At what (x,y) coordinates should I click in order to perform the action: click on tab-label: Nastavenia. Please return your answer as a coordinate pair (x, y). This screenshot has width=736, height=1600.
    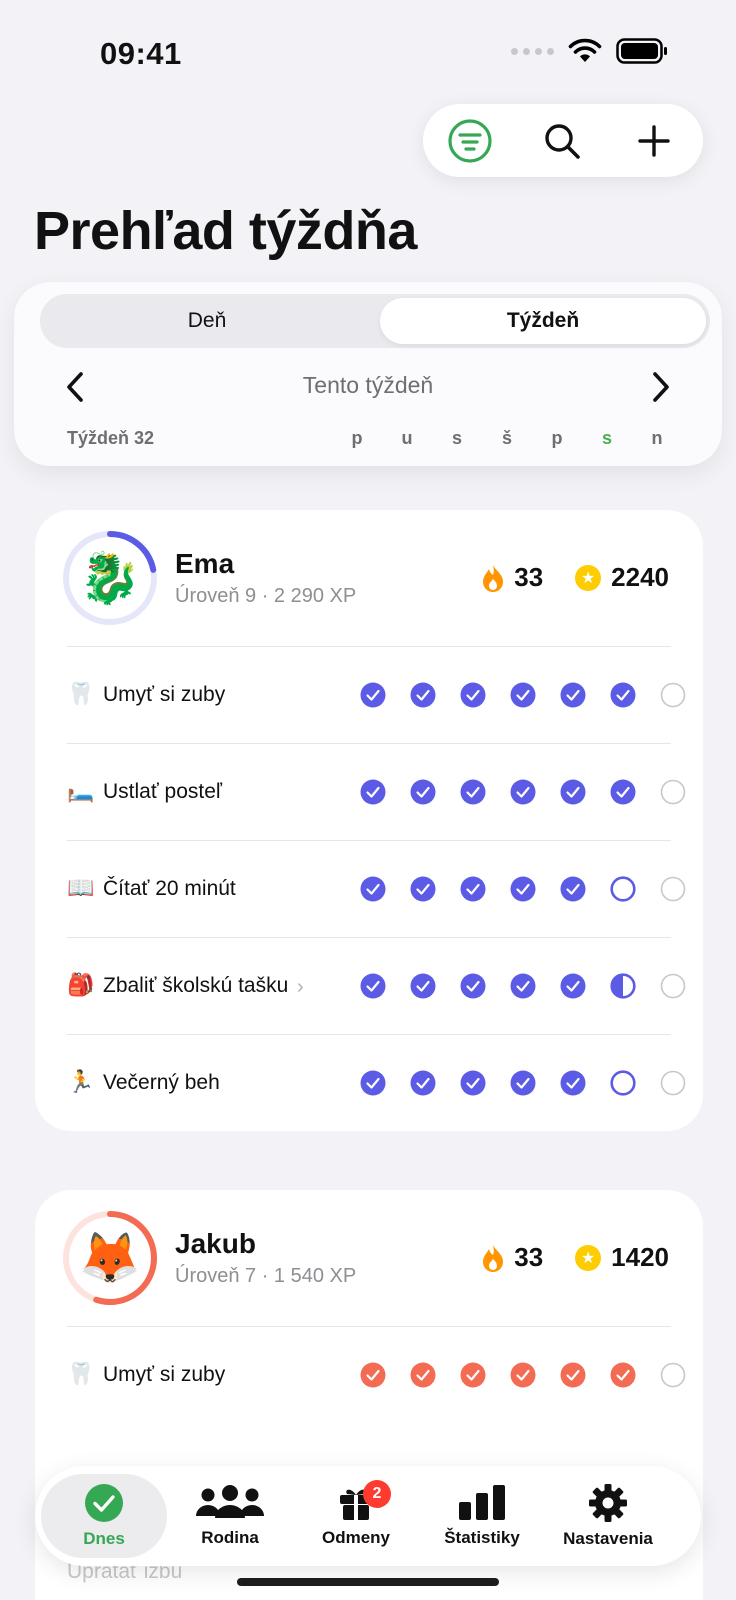
    Looking at the image, I should click on (608, 1538).